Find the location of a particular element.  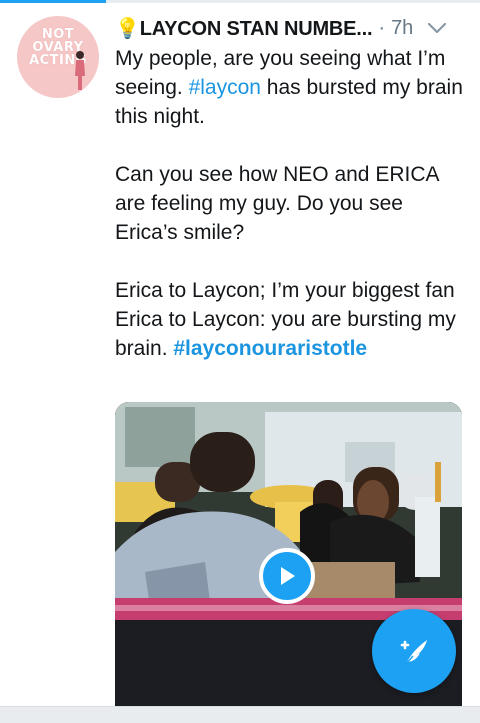

tweet-header: 💡LAYCON STAN NUMBE... · 7h is located at coordinates (290, 28).